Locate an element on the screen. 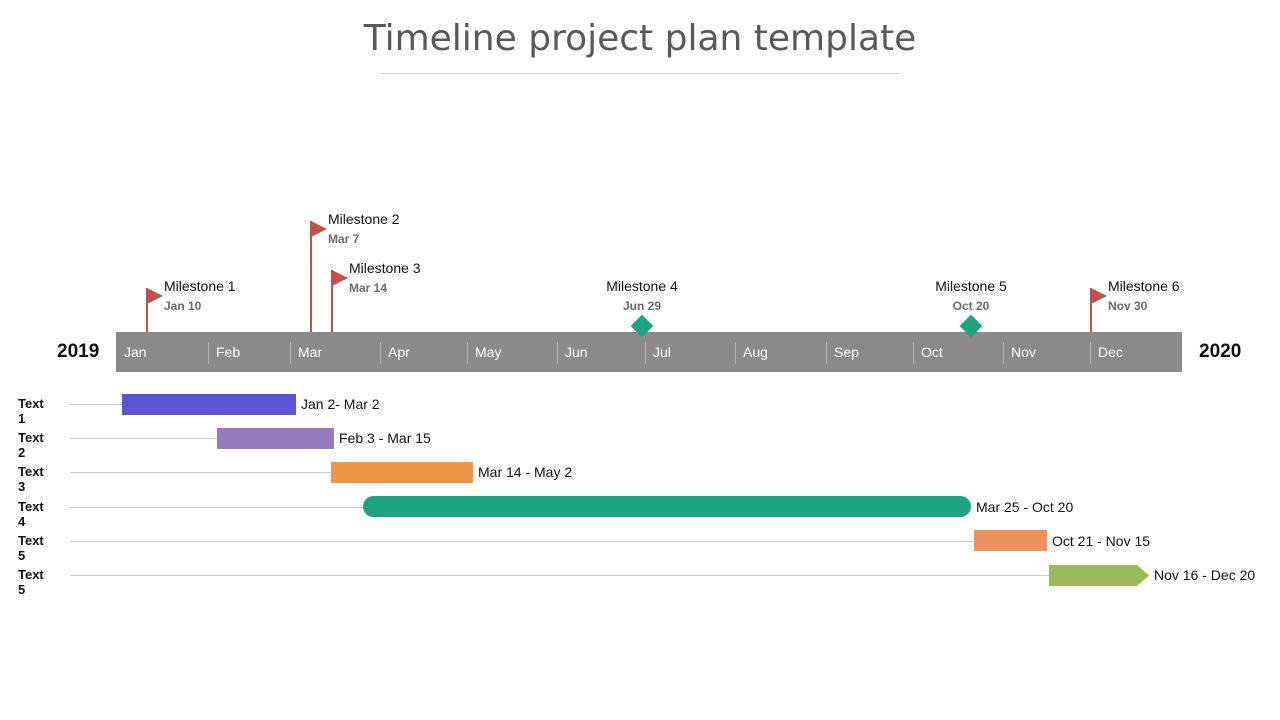 This screenshot has width=1280, height=720. task-name: Text 3 is located at coordinates (31, 479).